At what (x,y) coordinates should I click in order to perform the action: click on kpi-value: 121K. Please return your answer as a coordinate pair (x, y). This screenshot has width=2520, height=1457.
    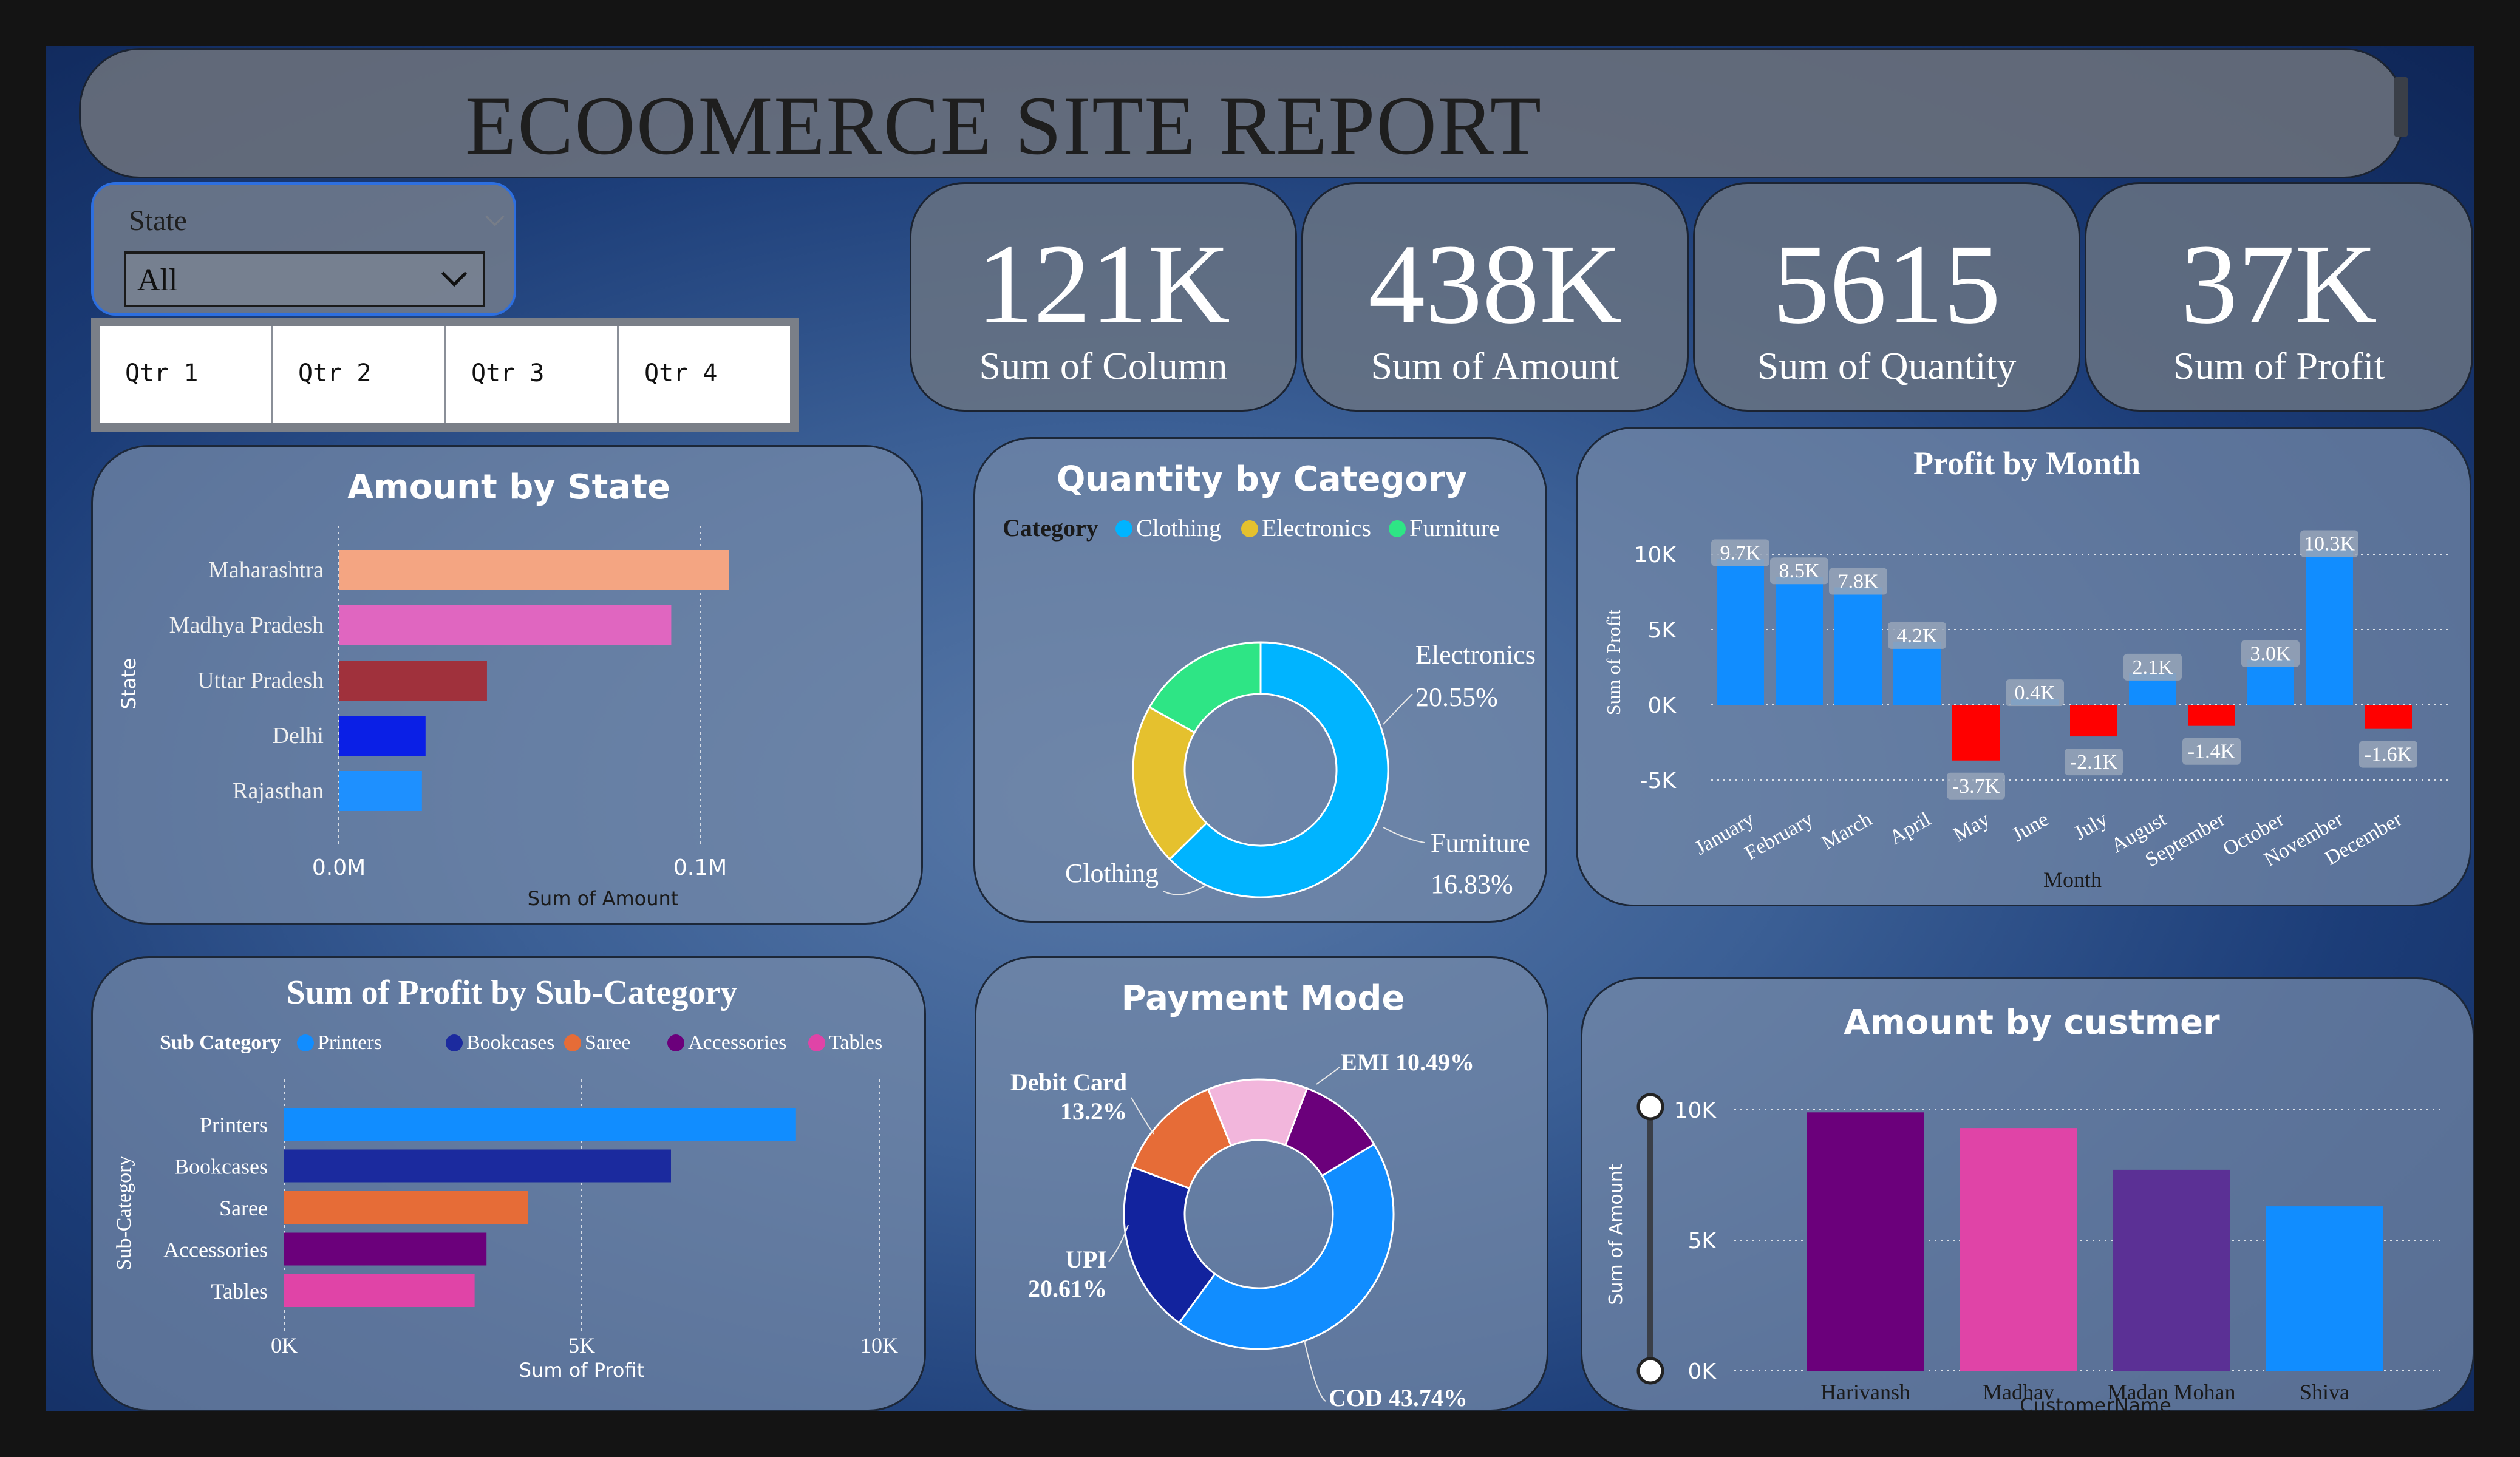
    Looking at the image, I should click on (1103, 283).